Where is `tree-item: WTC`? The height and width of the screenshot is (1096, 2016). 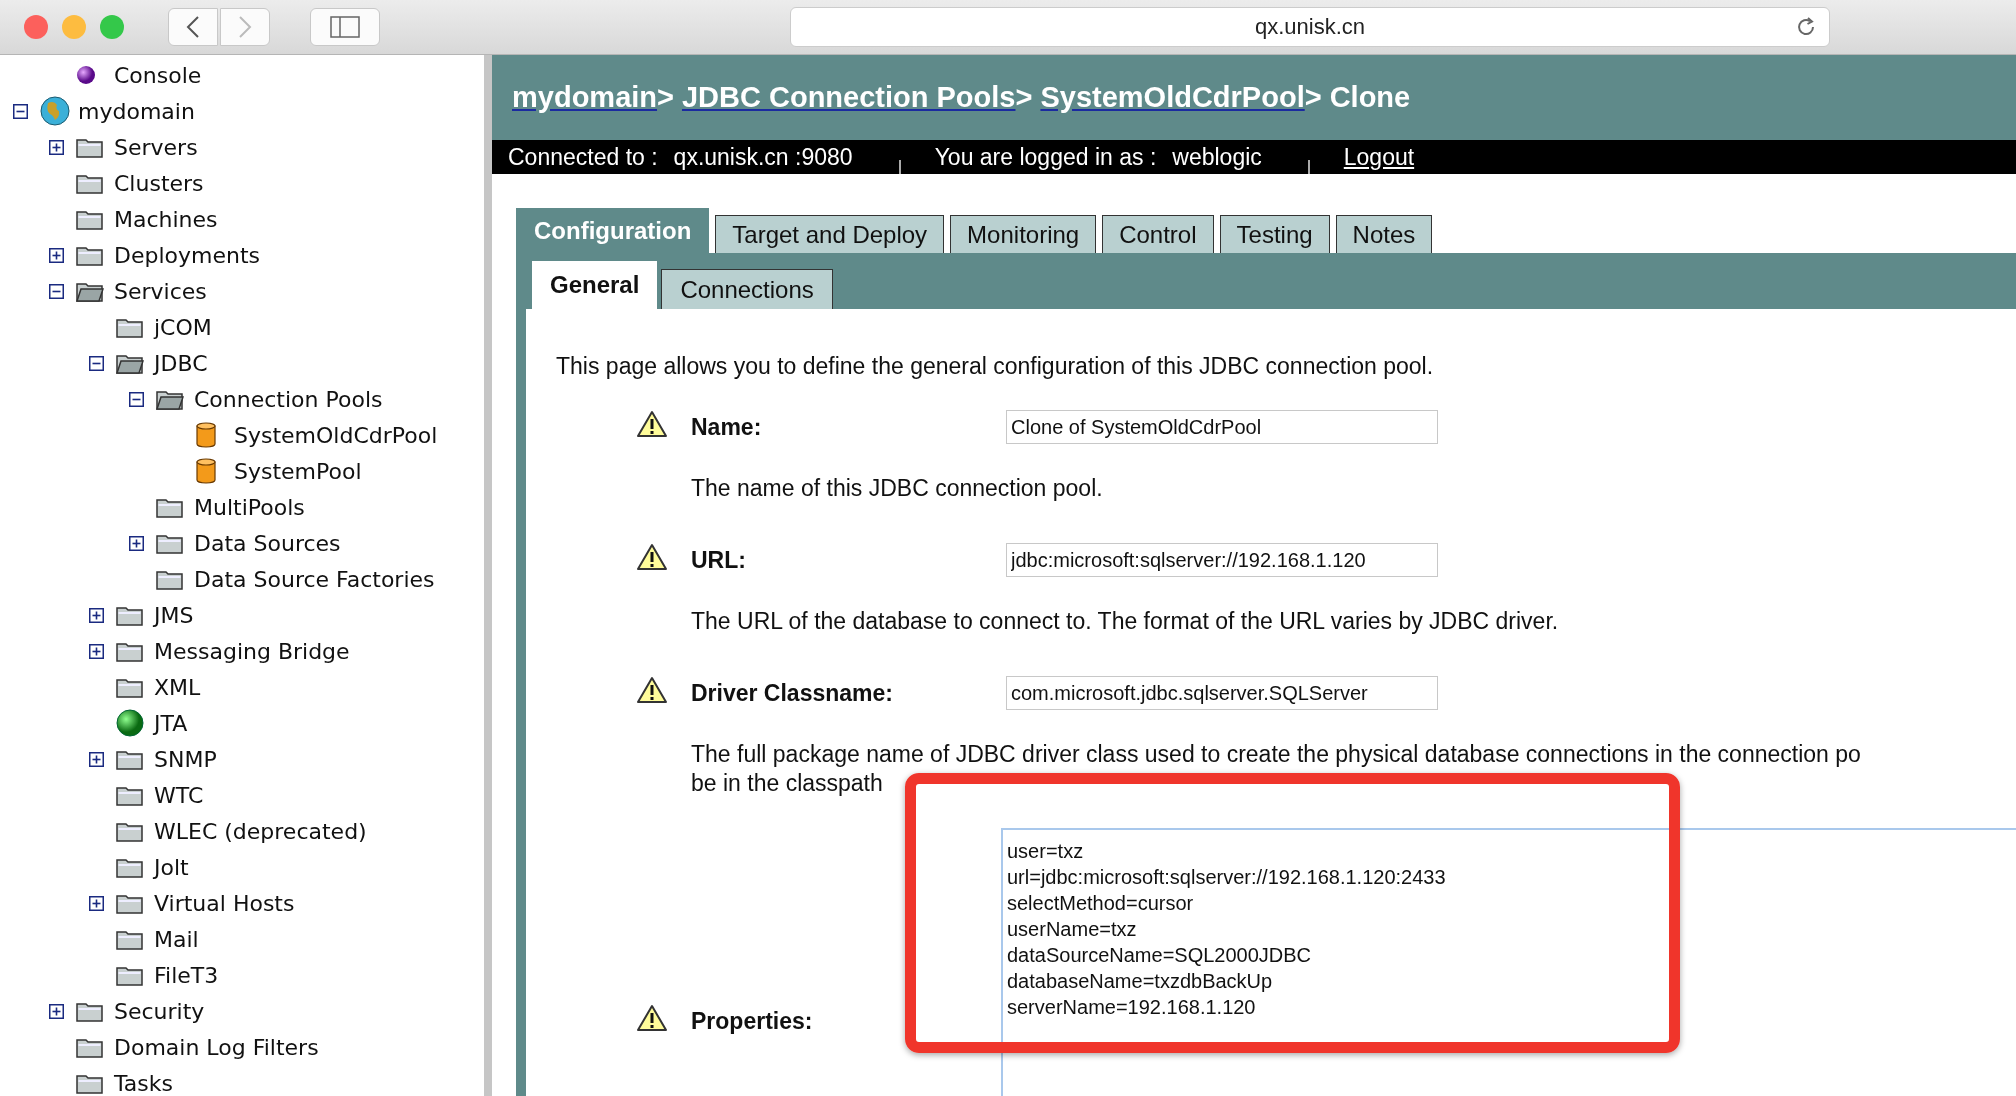 tree-item: WTC is located at coordinates (178, 795).